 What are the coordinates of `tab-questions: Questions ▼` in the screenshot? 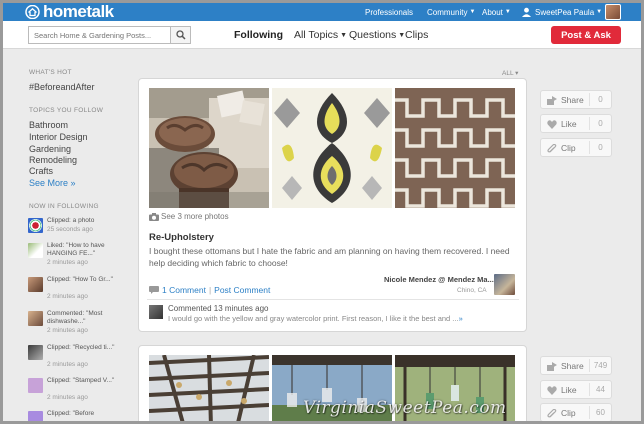 It's located at (377, 35).